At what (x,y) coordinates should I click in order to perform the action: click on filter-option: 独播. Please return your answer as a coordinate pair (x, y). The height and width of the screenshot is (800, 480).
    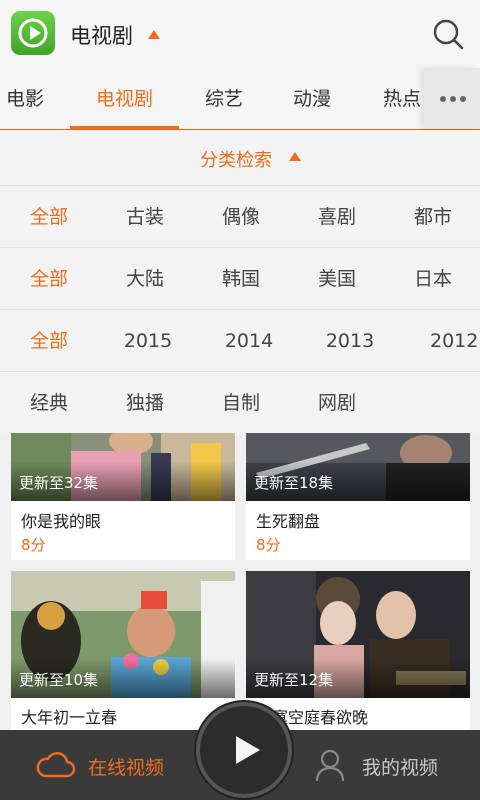
    Looking at the image, I should click on (145, 403).